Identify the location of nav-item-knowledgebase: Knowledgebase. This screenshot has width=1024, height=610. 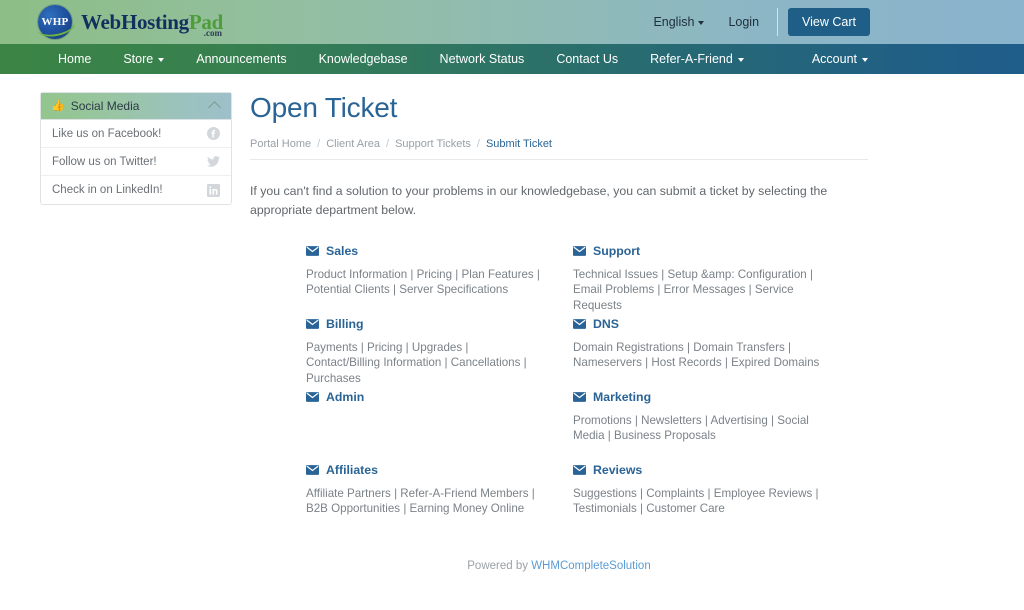
(363, 59).